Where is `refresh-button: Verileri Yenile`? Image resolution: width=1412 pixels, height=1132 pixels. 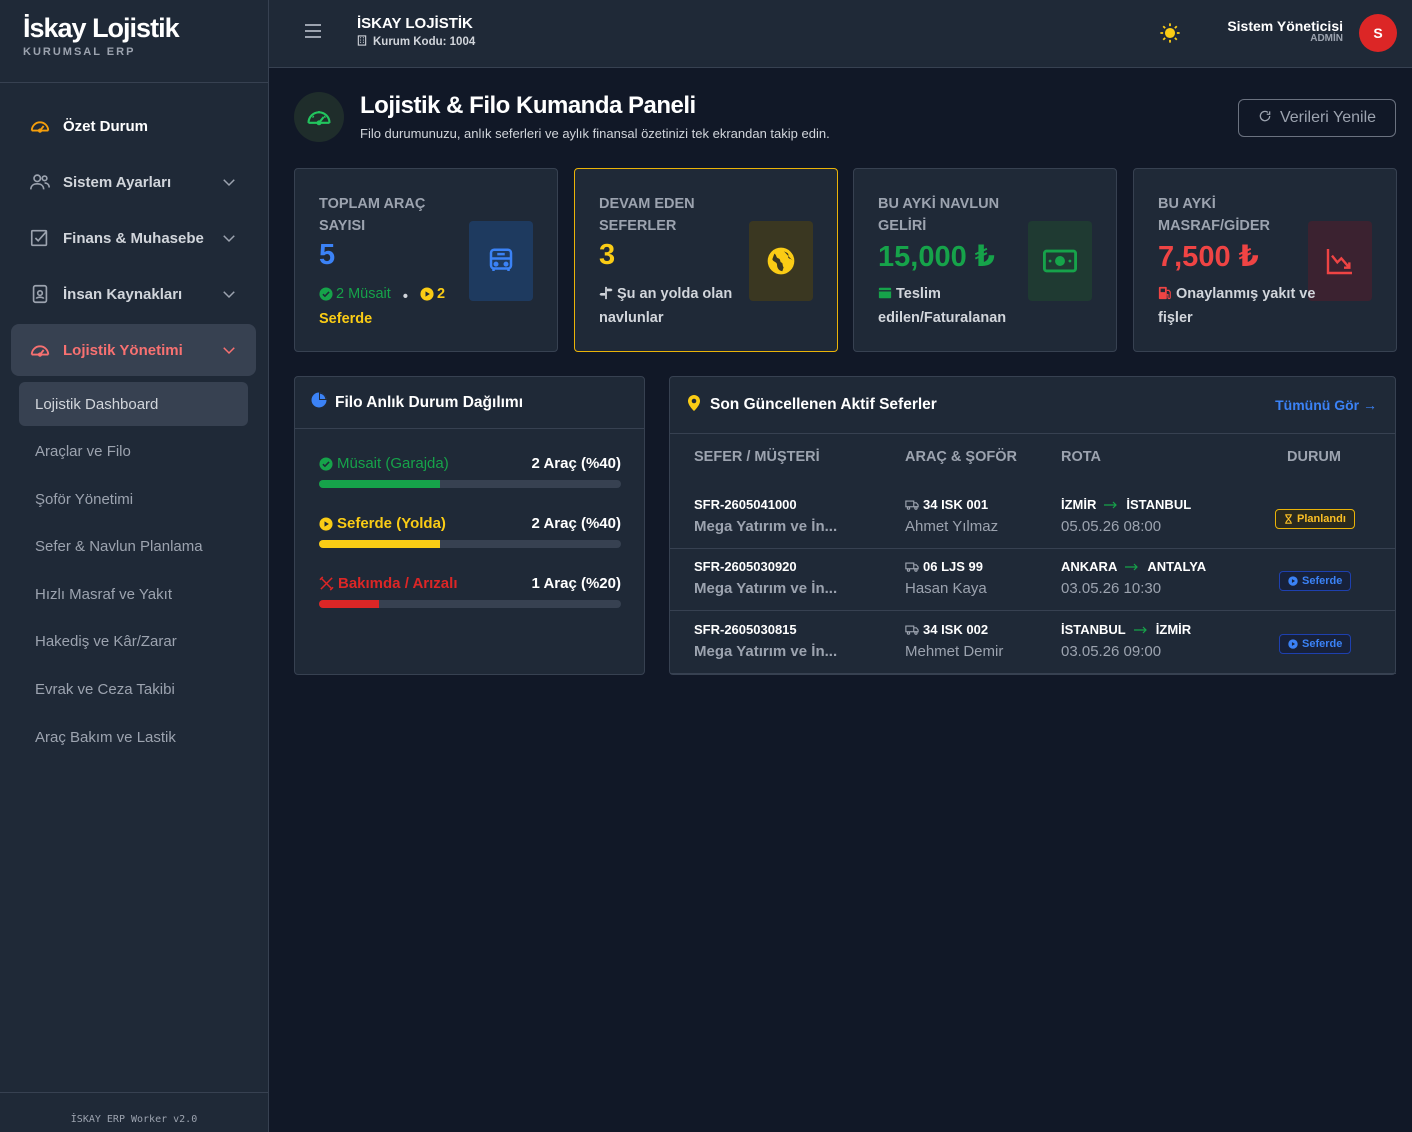 refresh-button: Verileri Yenile is located at coordinates (1317, 118).